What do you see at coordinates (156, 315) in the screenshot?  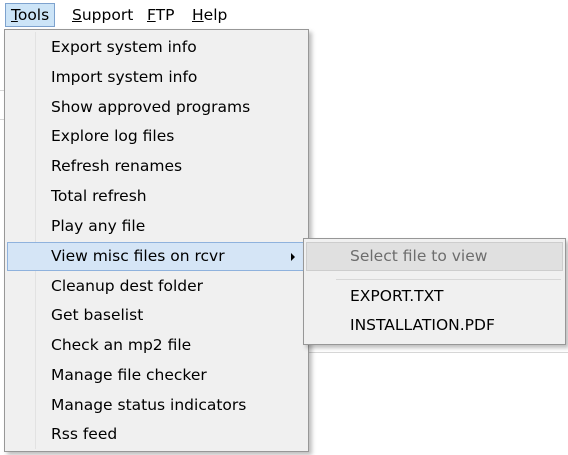 I see `menu-item-get-baselist: Get baselist` at bounding box center [156, 315].